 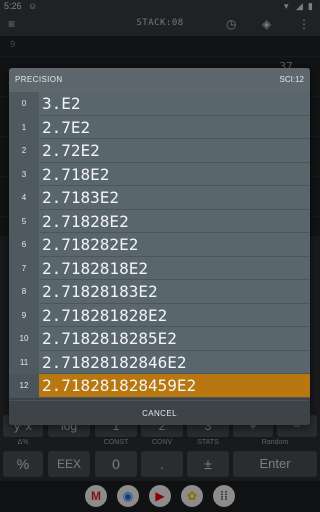 What do you see at coordinates (24, 104) in the screenshot?
I see `precision-option-index: 0` at bounding box center [24, 104].